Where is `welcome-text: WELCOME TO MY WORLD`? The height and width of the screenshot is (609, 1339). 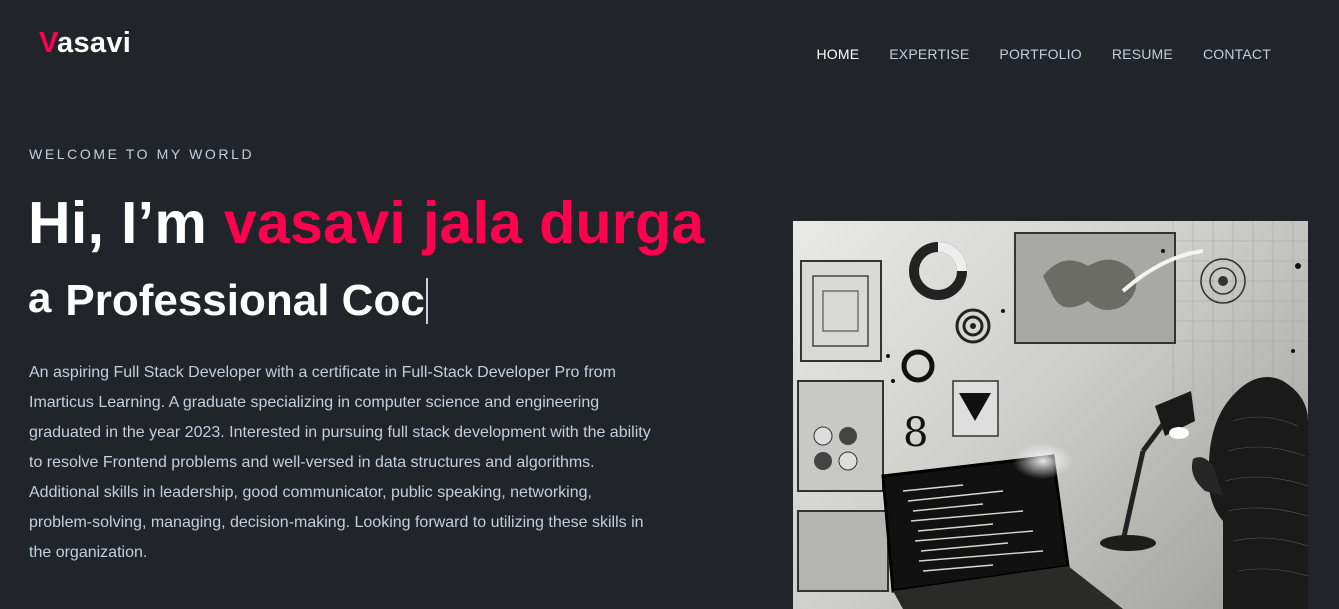 welcome-text: WELCOME TO MY WORLD is located at coordinates (142, 154).